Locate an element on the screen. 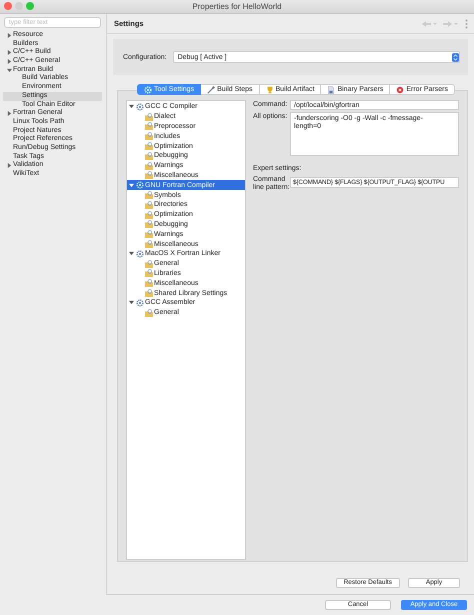 The height and width of the screenshot is (615, 474). trophy-icon is located at coordinates (270, 90).